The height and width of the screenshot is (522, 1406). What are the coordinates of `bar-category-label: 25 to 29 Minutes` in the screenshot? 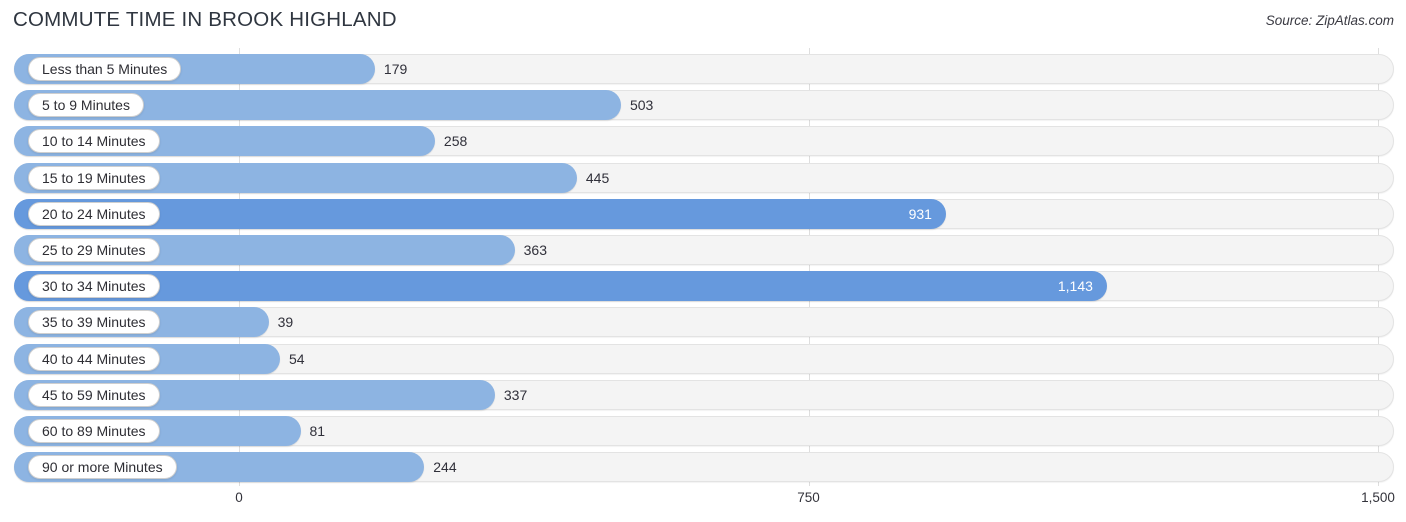 It's located at (94, 250).